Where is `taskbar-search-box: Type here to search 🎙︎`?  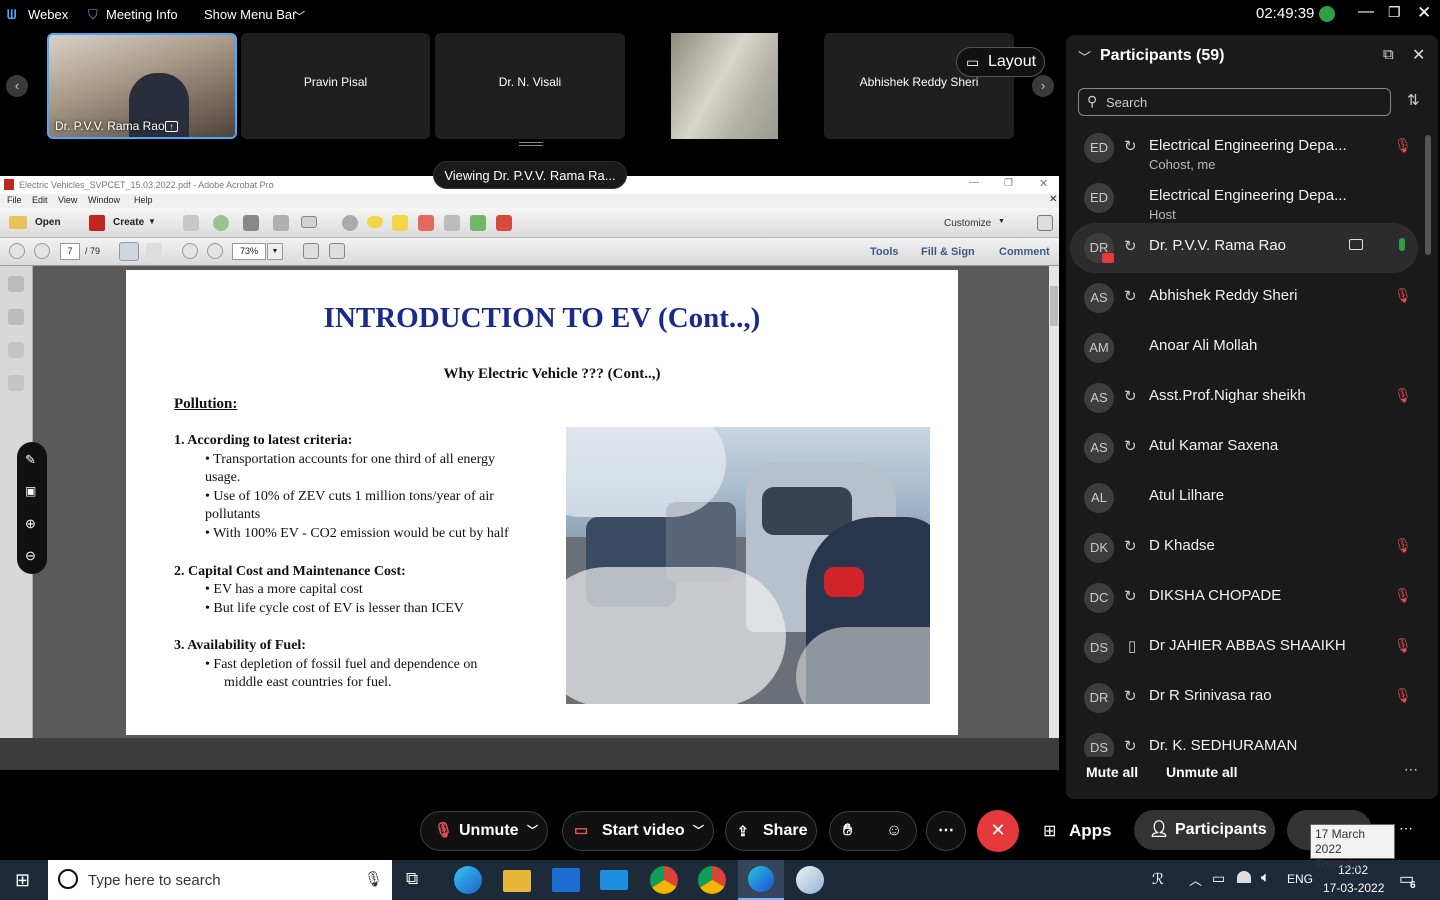
taskbar-search-box: Type here to search 🎙︎ is located at coordinates (220, 880).